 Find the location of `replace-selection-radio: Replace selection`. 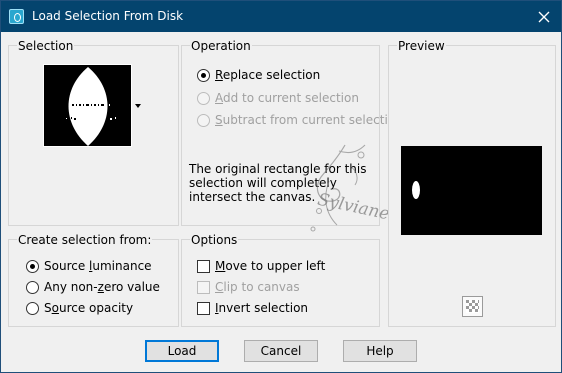

replace-selection-radio: Replace selection is located at coordinates (258, 75).